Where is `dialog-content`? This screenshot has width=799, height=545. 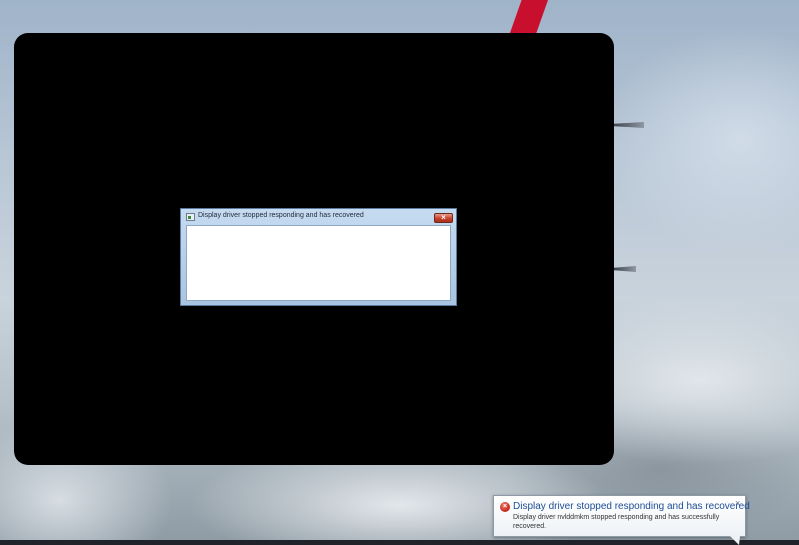 dialog-content is located at coordinates (318, 263).